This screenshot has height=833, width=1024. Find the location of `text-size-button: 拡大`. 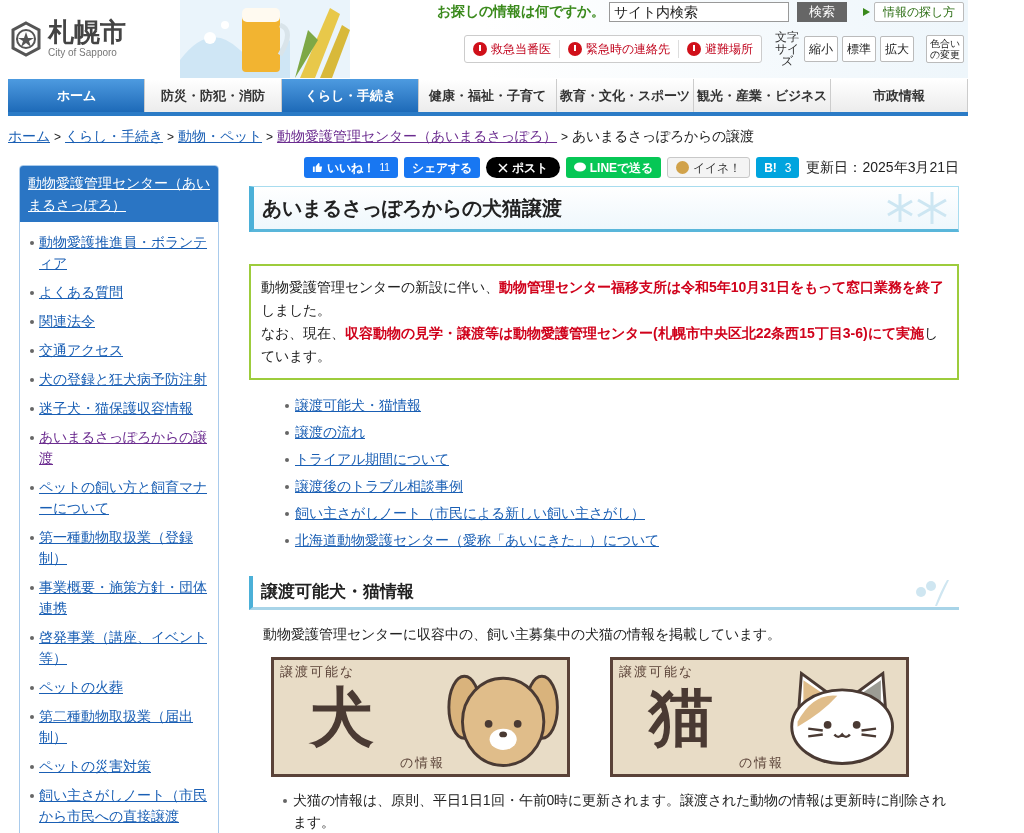

text-size-button: 拡大 is located at coordinates (897, 49).